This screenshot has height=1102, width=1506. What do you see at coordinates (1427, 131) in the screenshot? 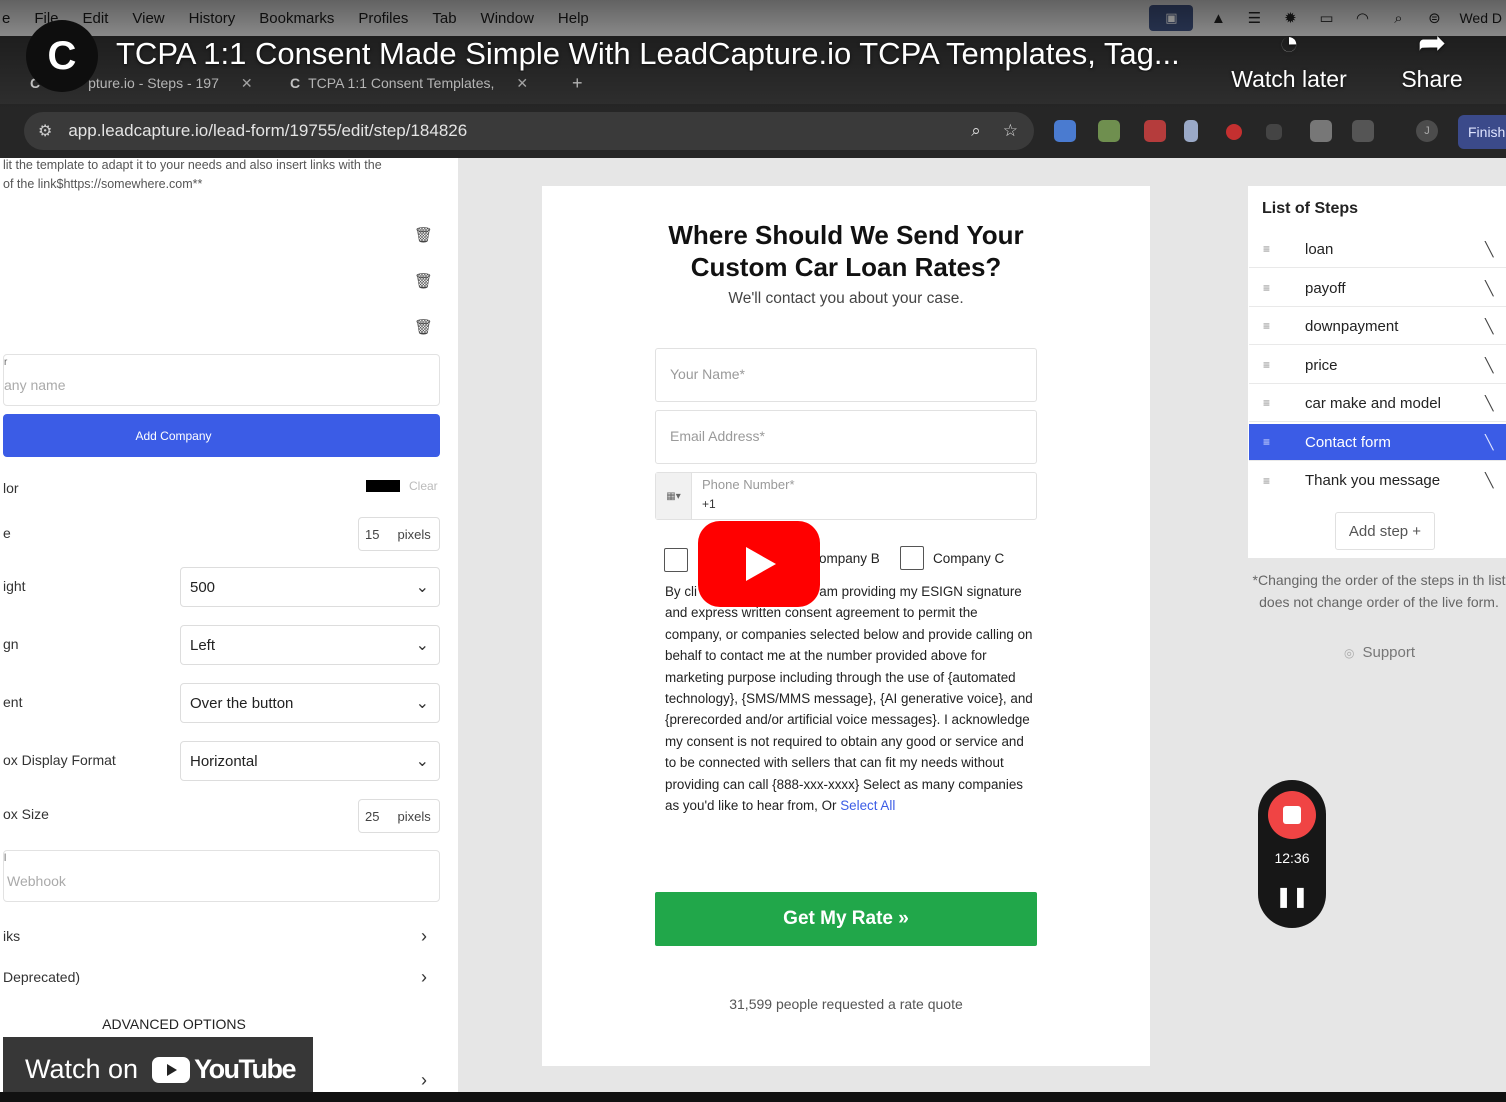
I see `profile-avatar: J` at bounding box center [1427, 131].